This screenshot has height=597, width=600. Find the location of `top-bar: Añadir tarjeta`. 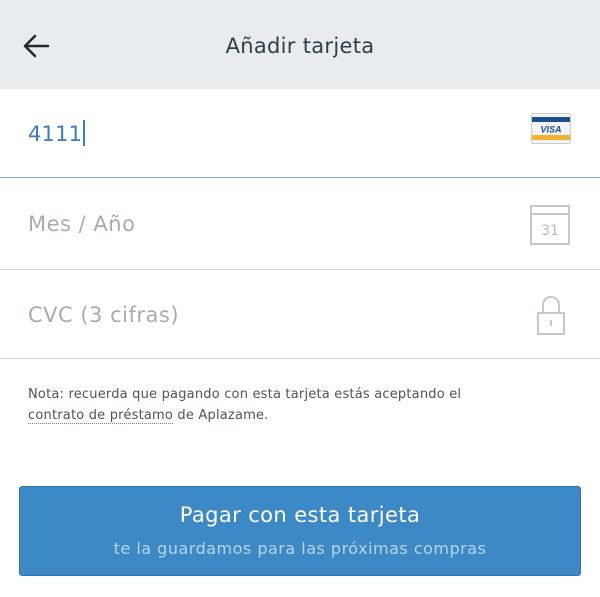

top-bar: Añadir tarjeta is located at coordinates (300, 44).